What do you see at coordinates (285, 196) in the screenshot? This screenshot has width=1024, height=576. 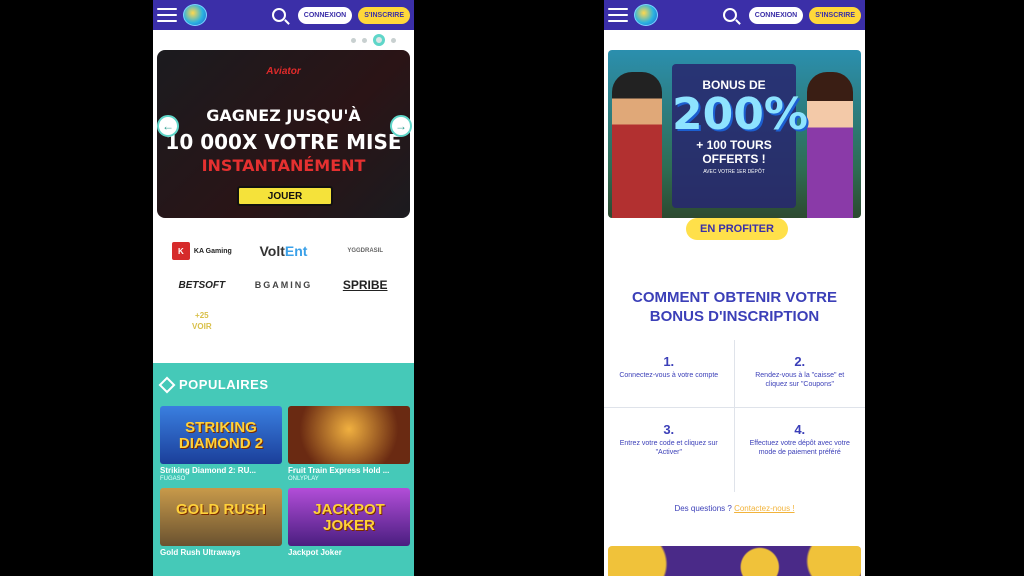 I see `play-button: JOUER` at bounding box center [285, 196].